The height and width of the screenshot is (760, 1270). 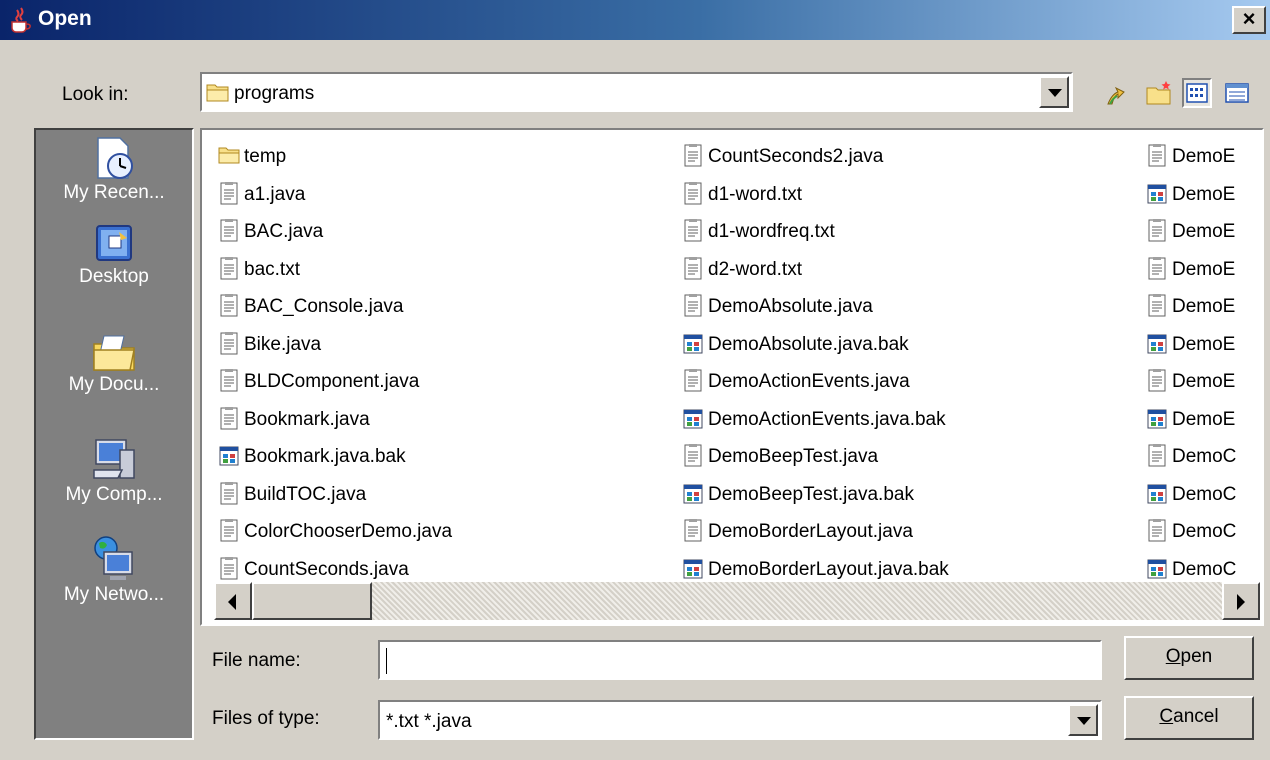 What do you see at coordinates (1166, 716) in the screenshot?
I see `cancel-mnemonic: C` at bounding box center [1166, 716].